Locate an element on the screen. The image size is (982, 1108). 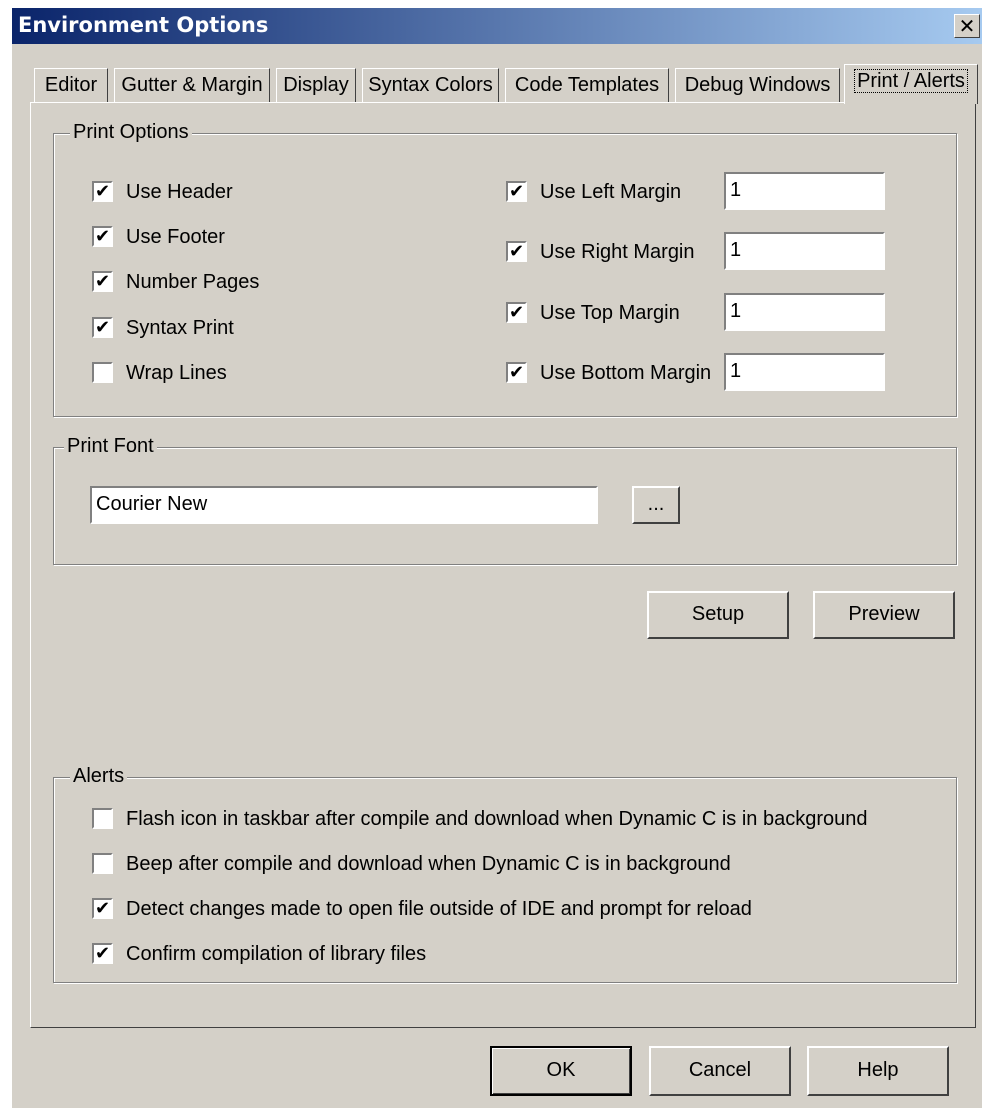
tab-syntax-colors: Syntax Colors is located at coordinates (430, 85).